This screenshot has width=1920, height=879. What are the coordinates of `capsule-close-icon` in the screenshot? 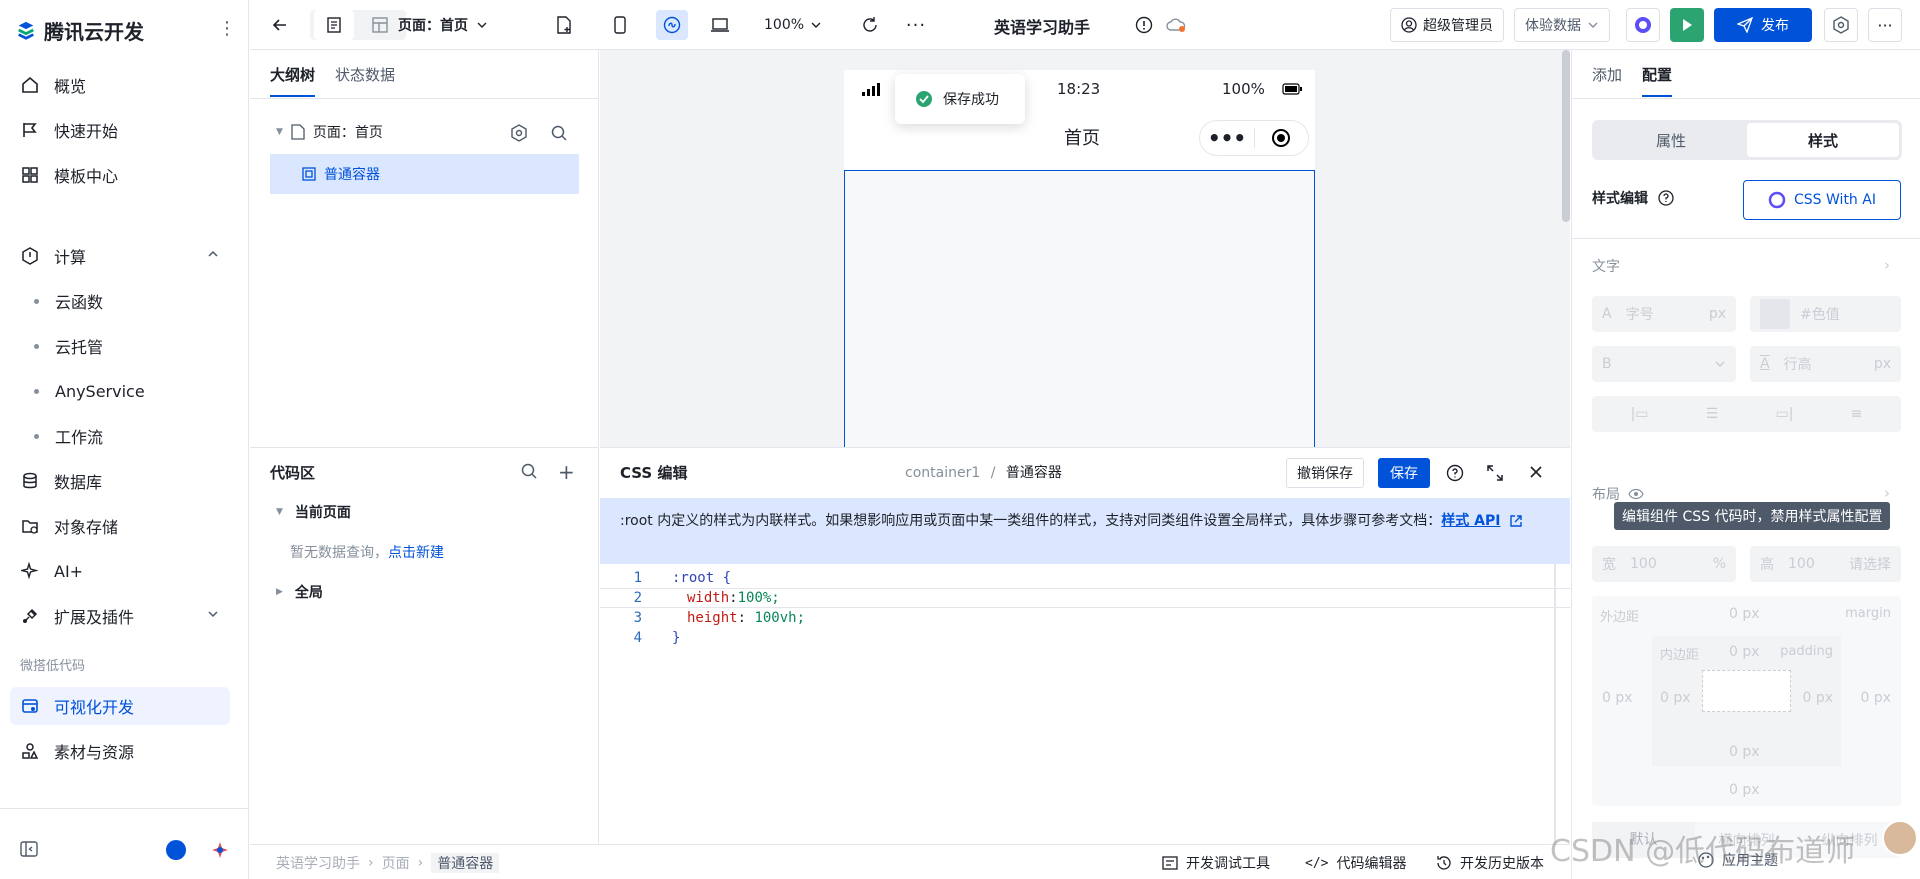 It's located at (1281, 138).